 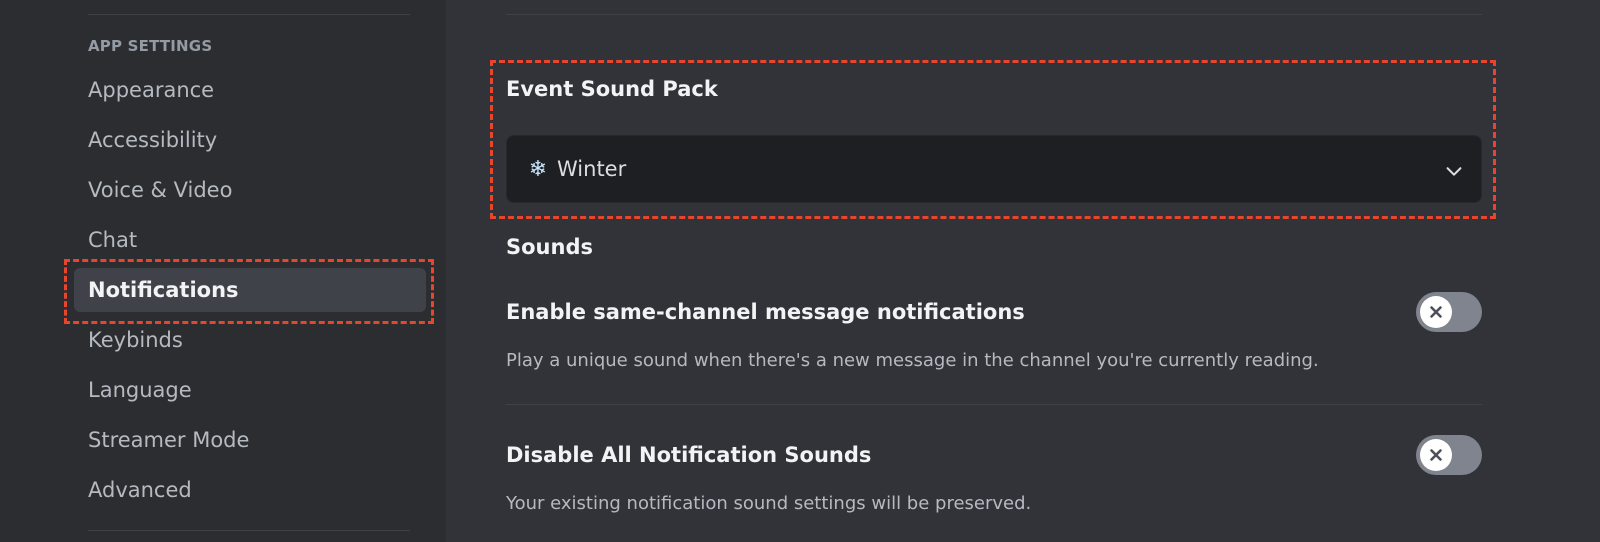 I want to click on sidebar-item-accessibility: Accessibility, so click(x=250, y=140).